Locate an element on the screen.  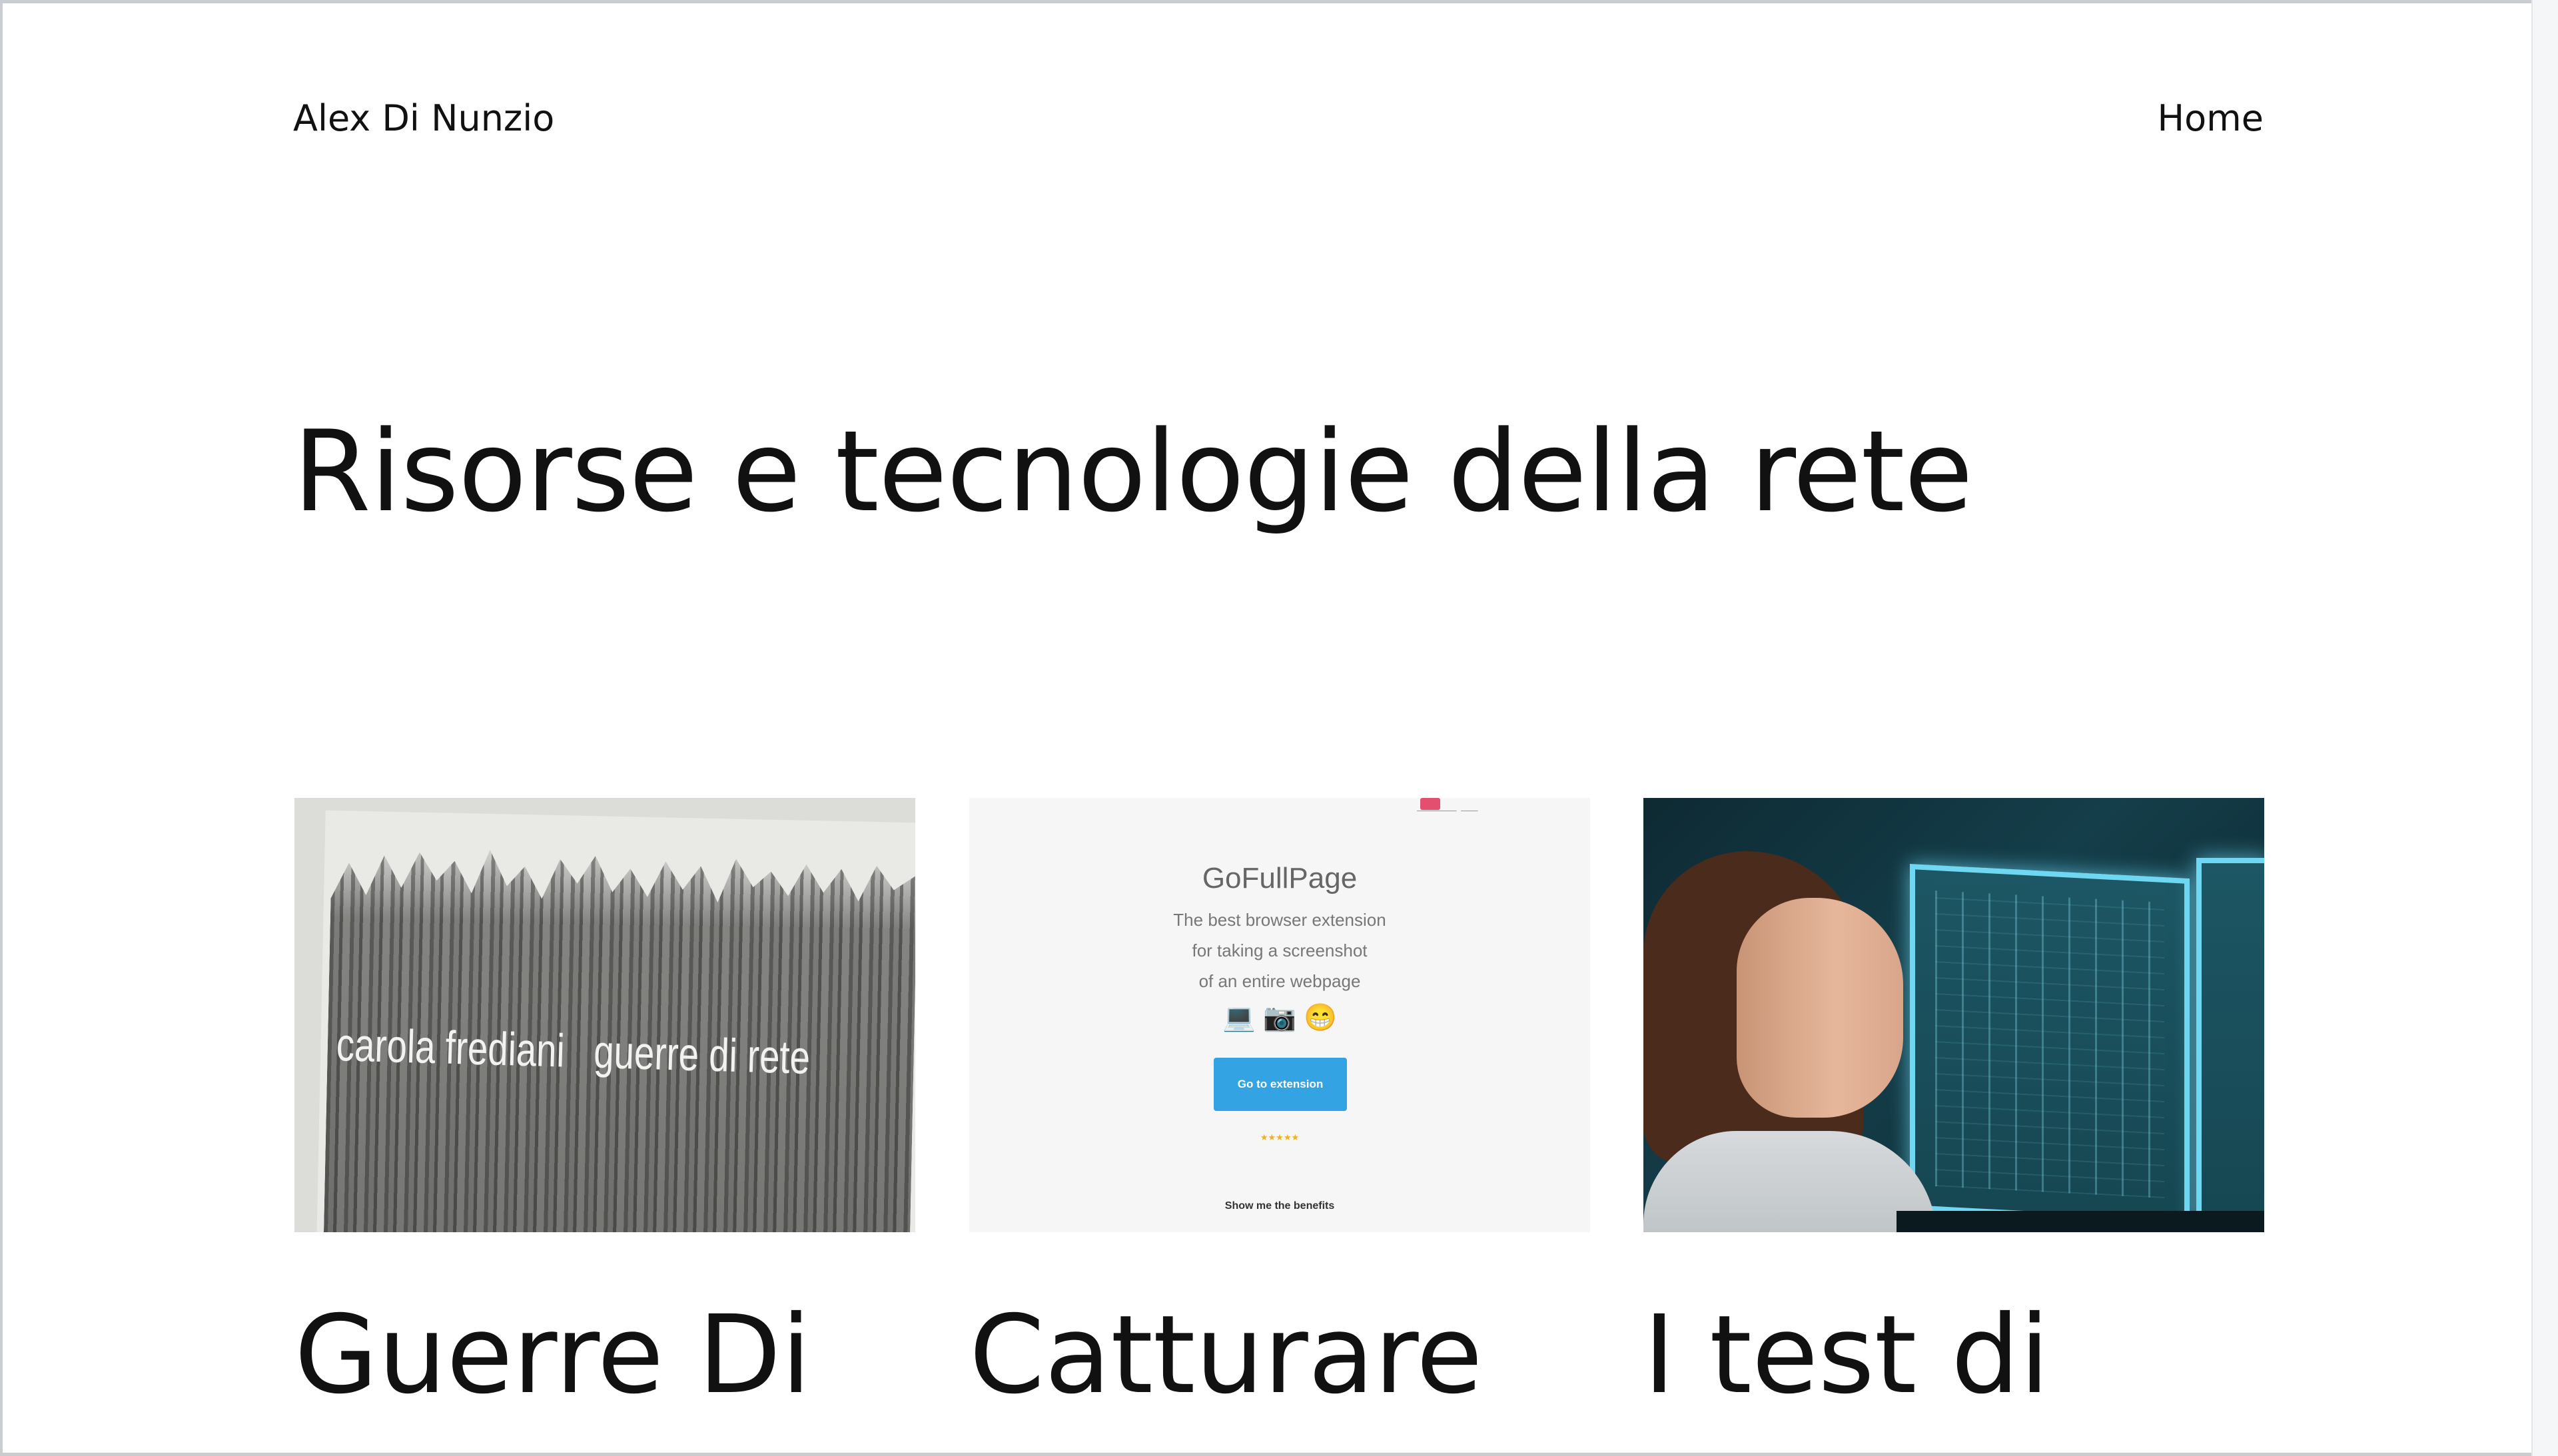
thumbnail-topbar: ─────── ─── is located at coordinates (1447, 810).